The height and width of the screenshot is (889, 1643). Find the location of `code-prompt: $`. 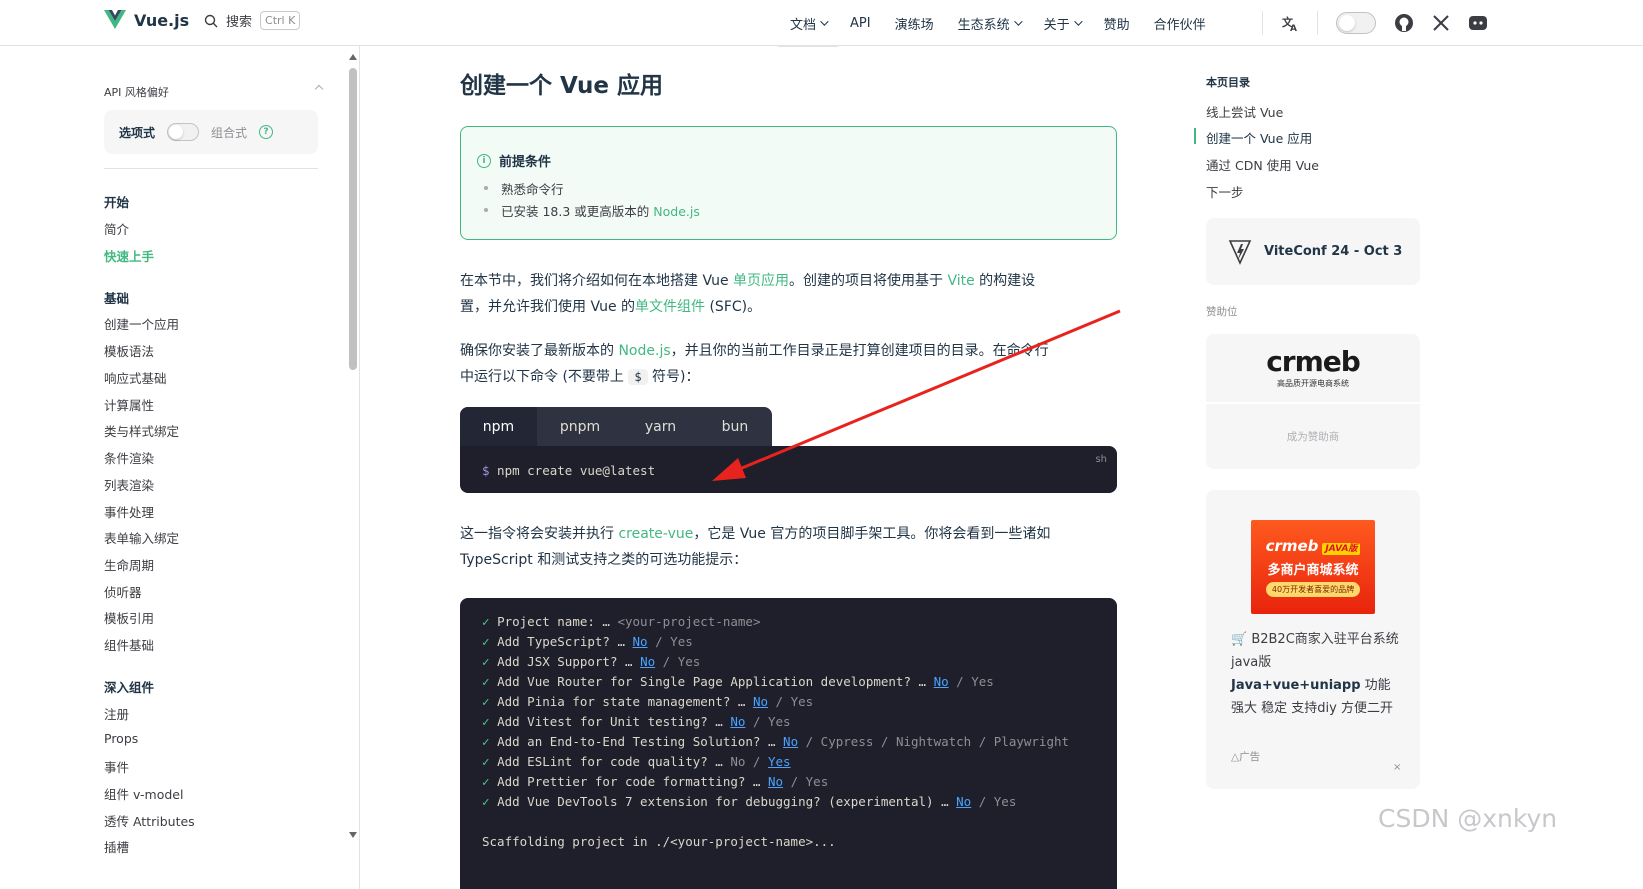

code-prompt: $ is located at coordinates (486, 470).